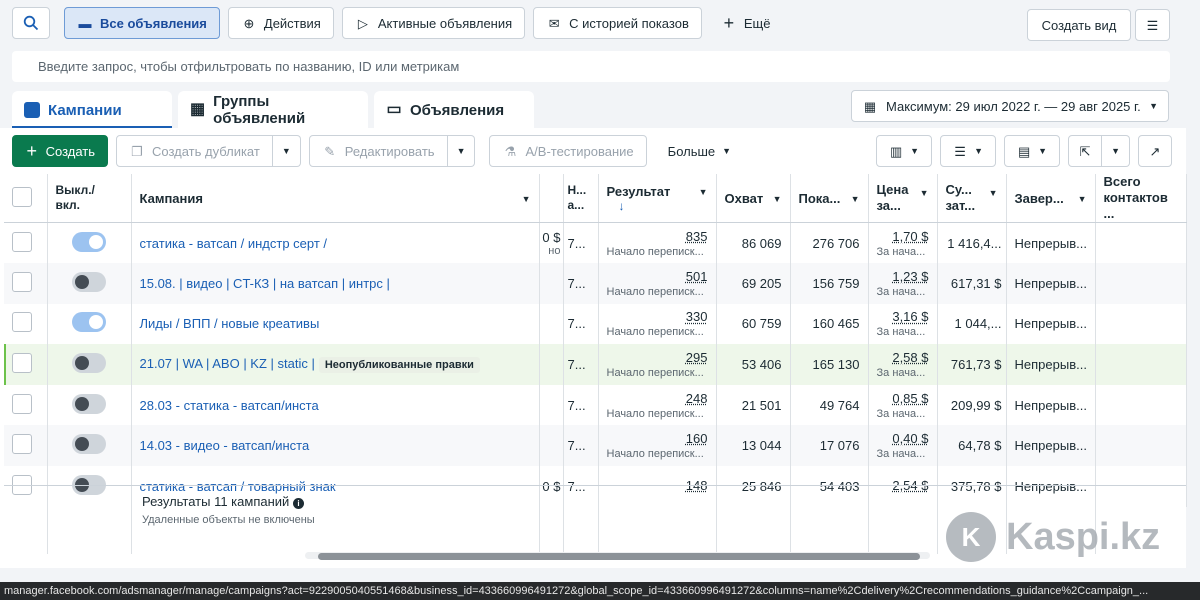 This screenshot has width=1200, height=600. I want to click on tab-ads: ▭ Объявления, so click(454, 110).